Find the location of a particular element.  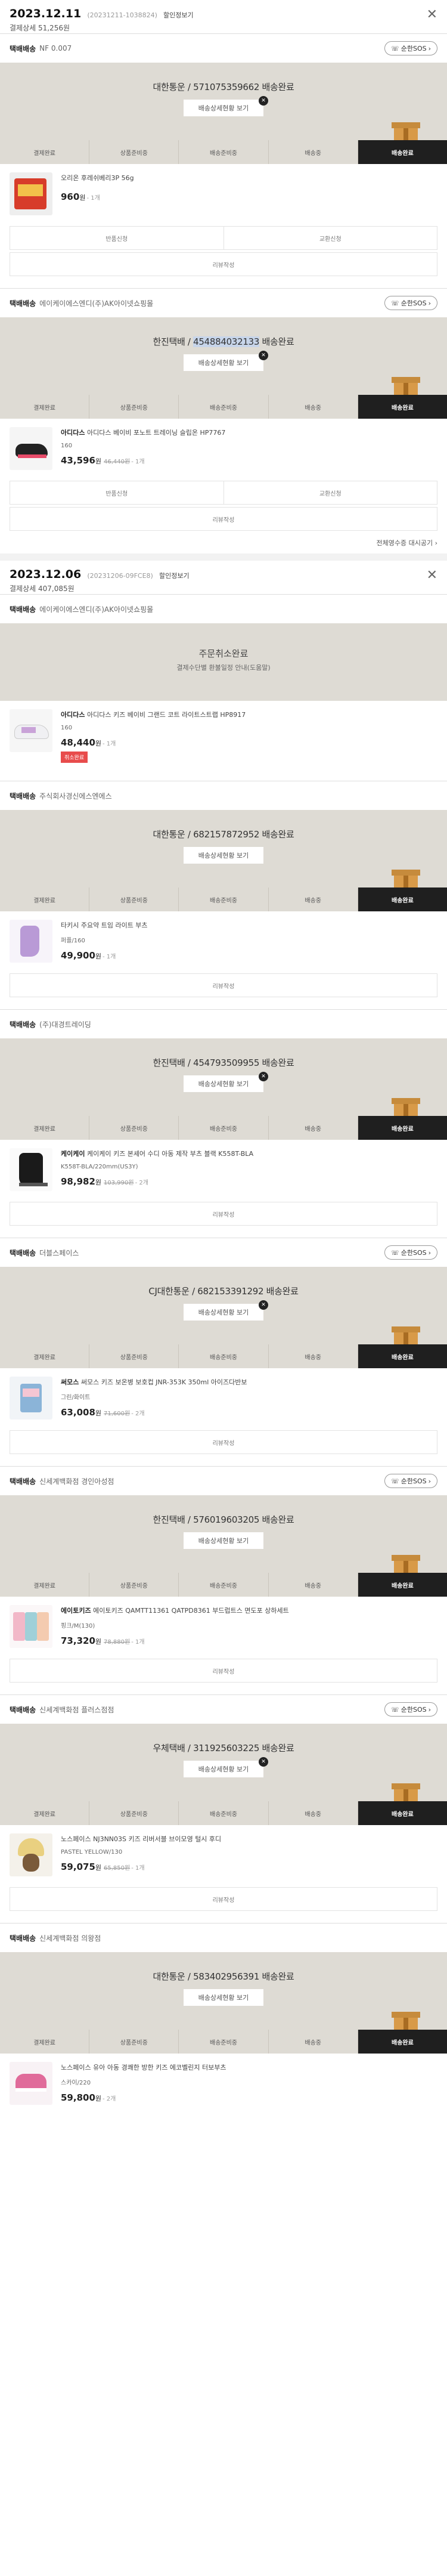

seller-name: 신세계백화점 의왕점 is located at coordinates (70, 1938).